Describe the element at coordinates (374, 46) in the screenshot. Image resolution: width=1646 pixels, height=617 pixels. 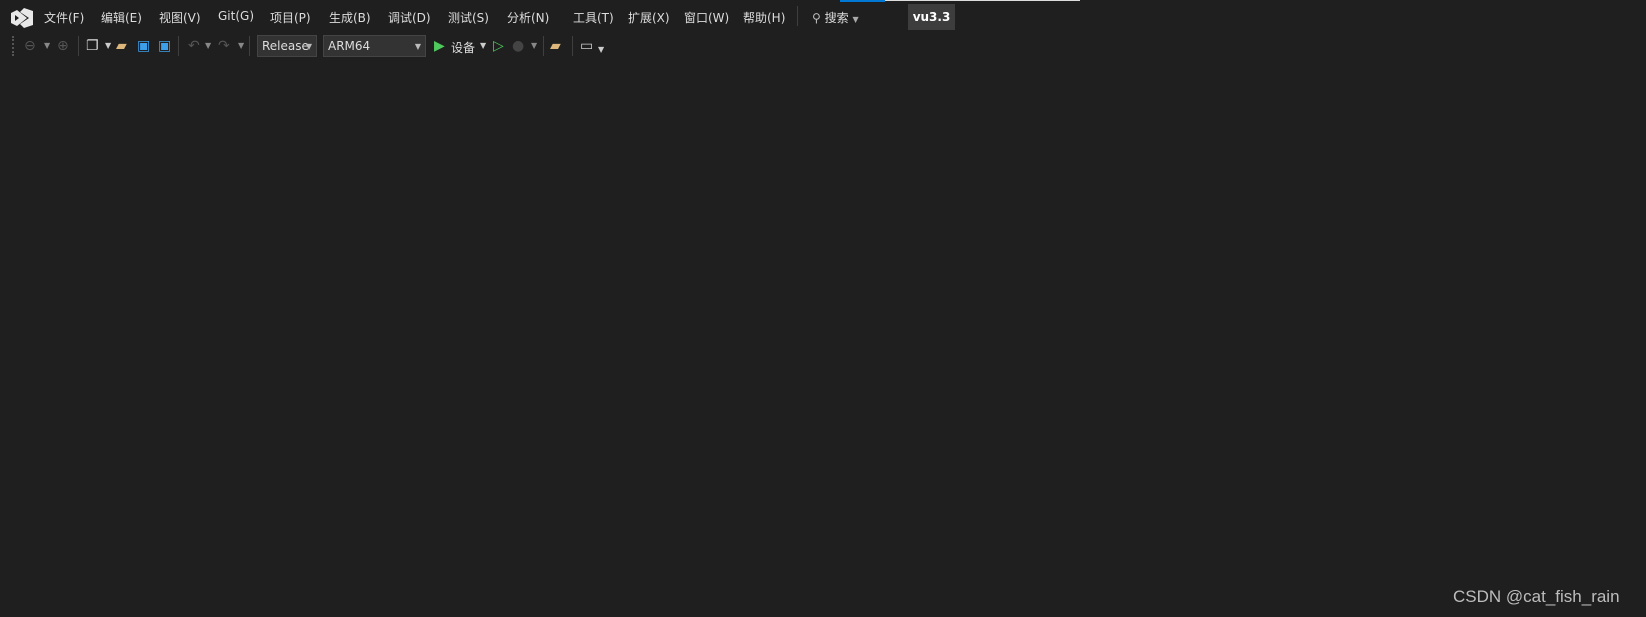
I see `platform-select: ARM64 ▼` at that location.